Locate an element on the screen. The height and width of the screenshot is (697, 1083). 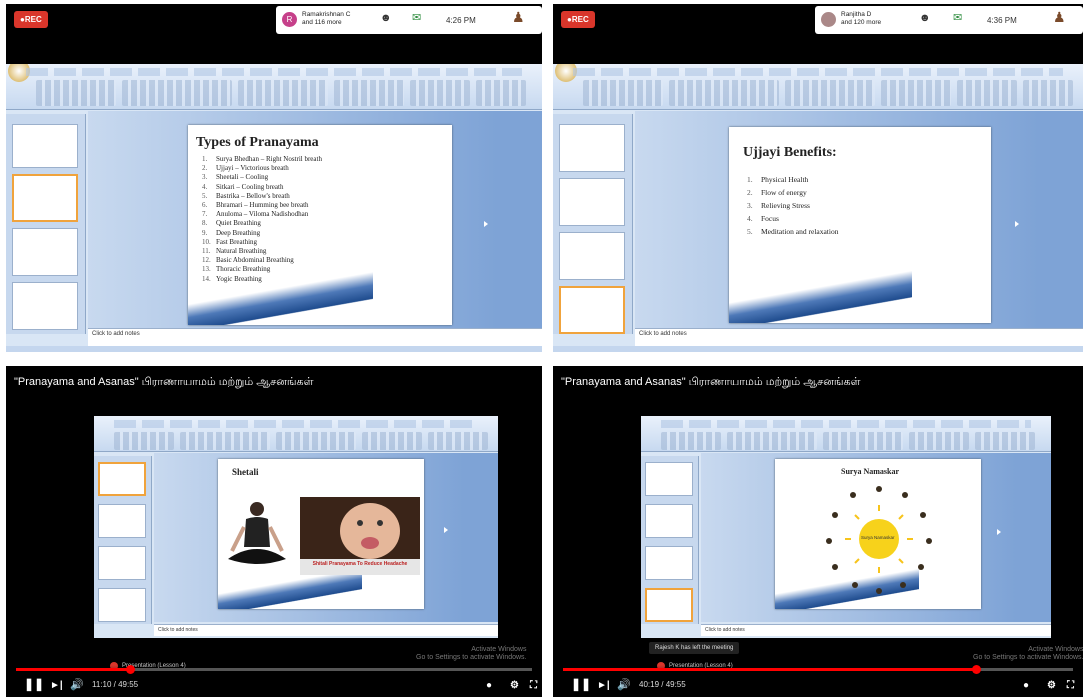
bullet-number: 10. is located at coordinates (206, 241).